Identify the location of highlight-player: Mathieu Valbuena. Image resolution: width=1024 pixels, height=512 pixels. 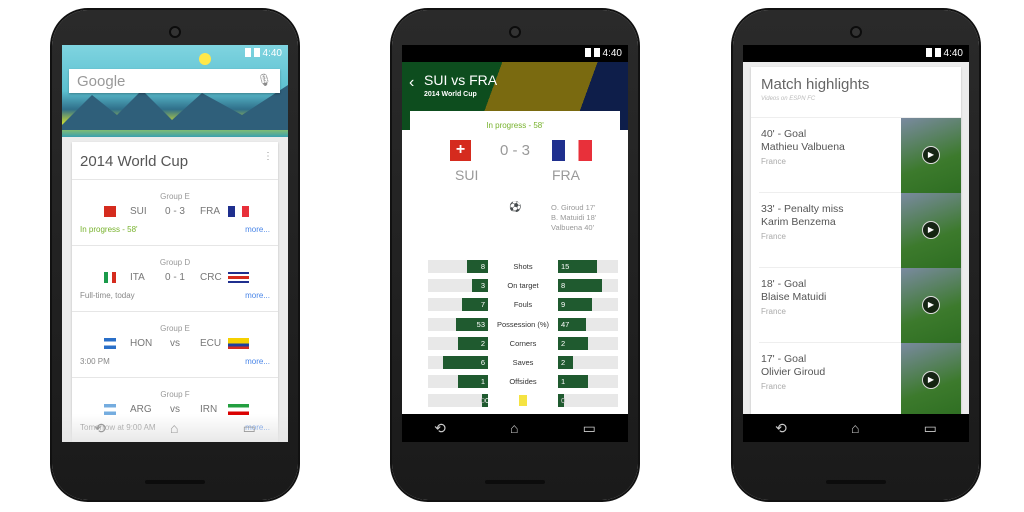
(803, 147).